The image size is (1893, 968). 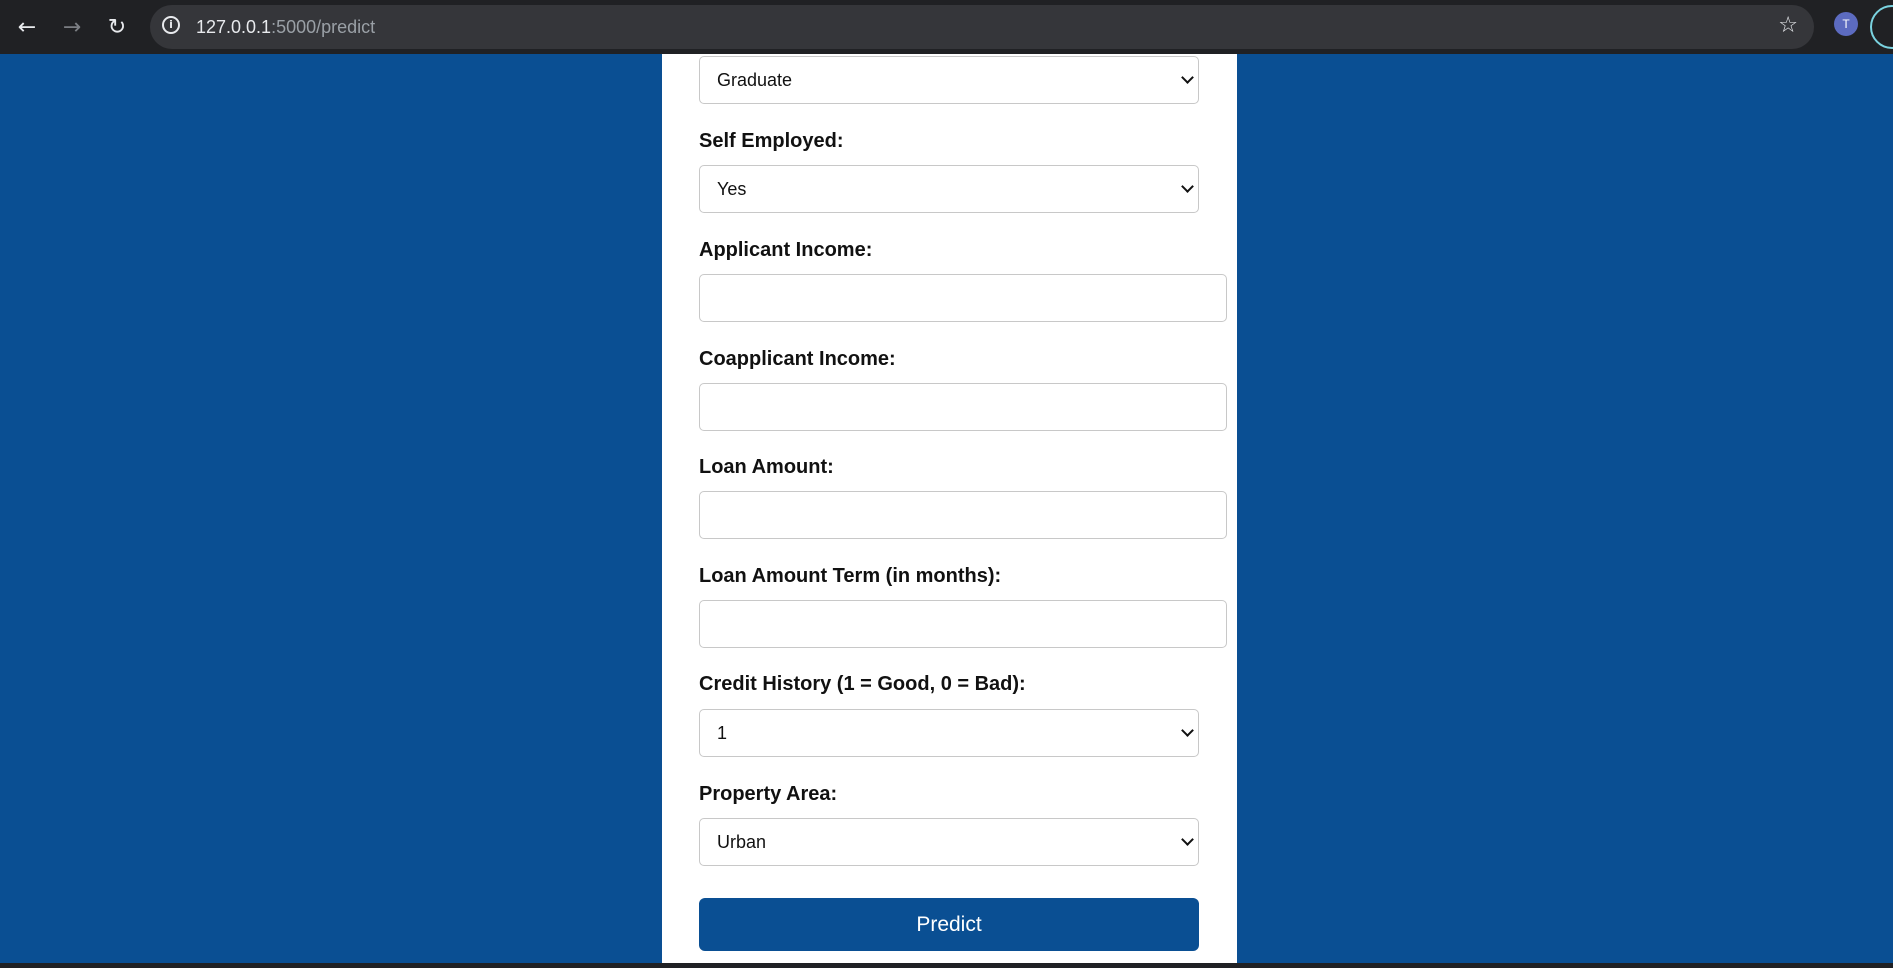 I want to click on browser-toolbar: ← → ↻ i 127.0.0.1:5000/predict ☆ T ⋮, so click(x=946, y=27).